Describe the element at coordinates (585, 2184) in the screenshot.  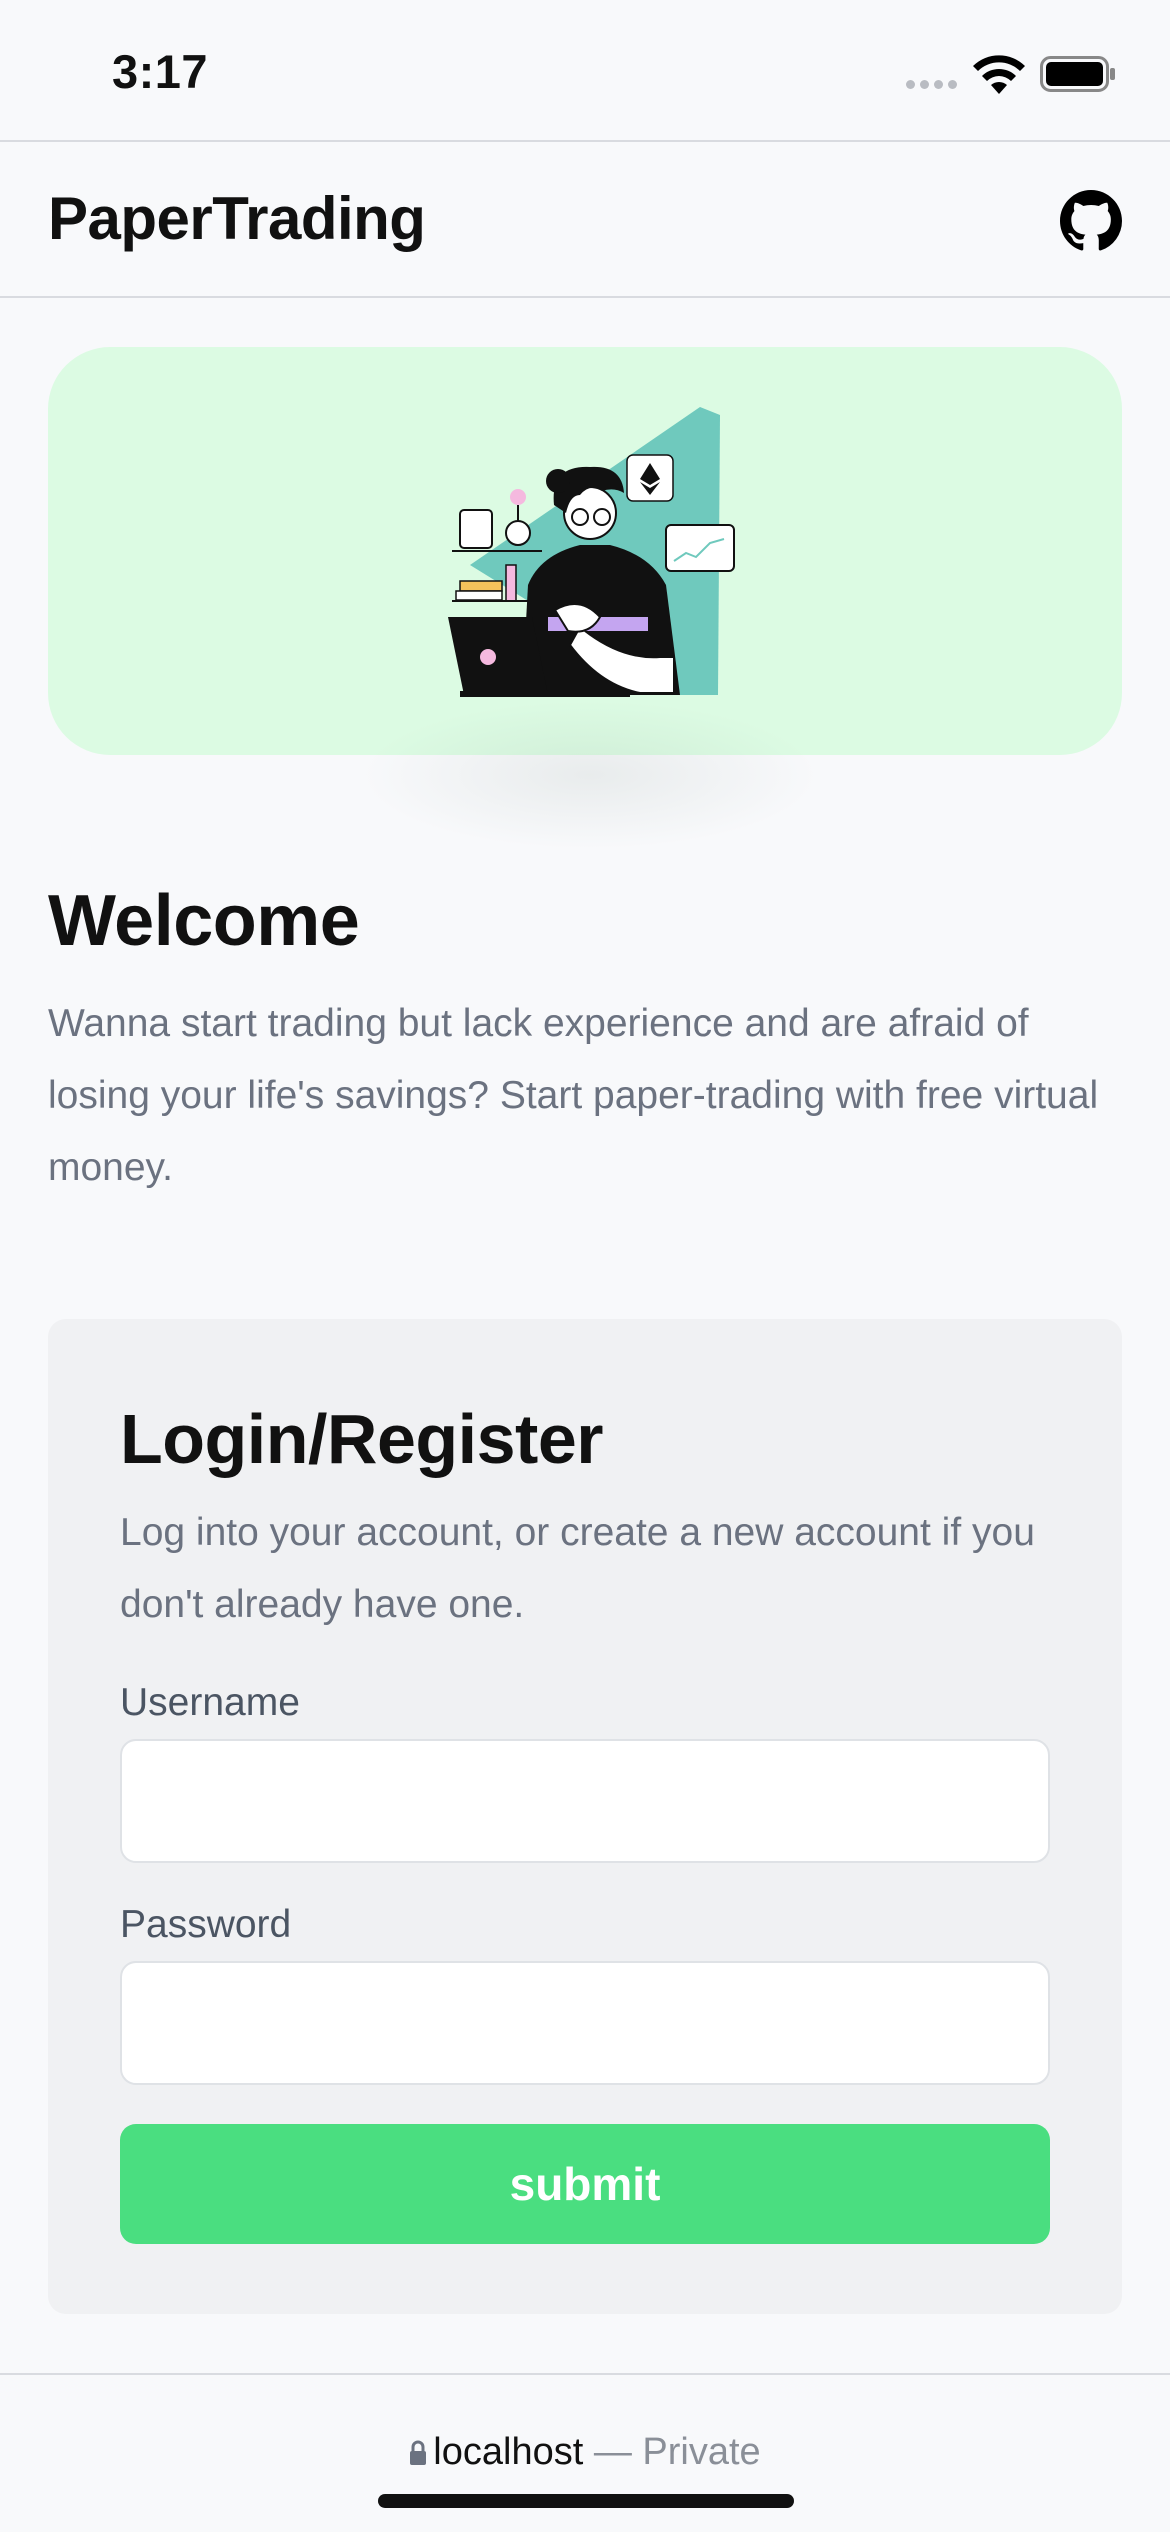
I see `submit-button: submit` at that location.